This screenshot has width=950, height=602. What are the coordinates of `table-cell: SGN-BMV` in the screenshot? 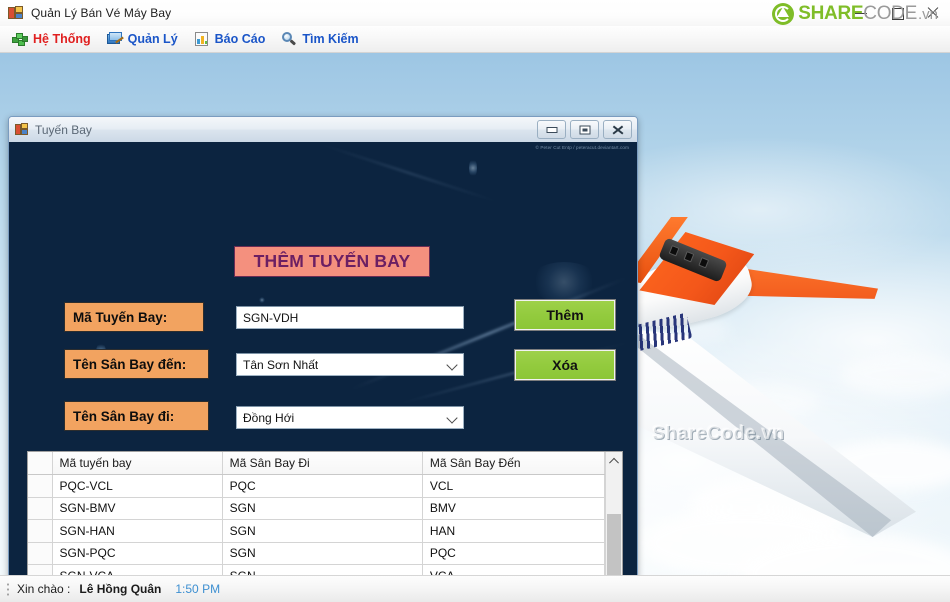 It's located at (137, 508).